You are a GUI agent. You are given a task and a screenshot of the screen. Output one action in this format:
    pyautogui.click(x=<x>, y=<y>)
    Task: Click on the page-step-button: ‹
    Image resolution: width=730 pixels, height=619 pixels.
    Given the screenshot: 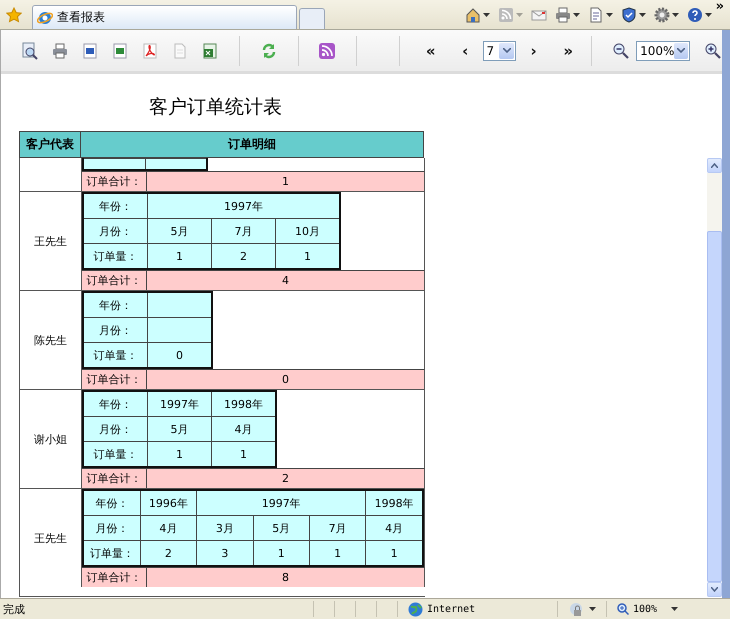 What is the action you would take?
    pyautogui.click(x=465, y=51)
    